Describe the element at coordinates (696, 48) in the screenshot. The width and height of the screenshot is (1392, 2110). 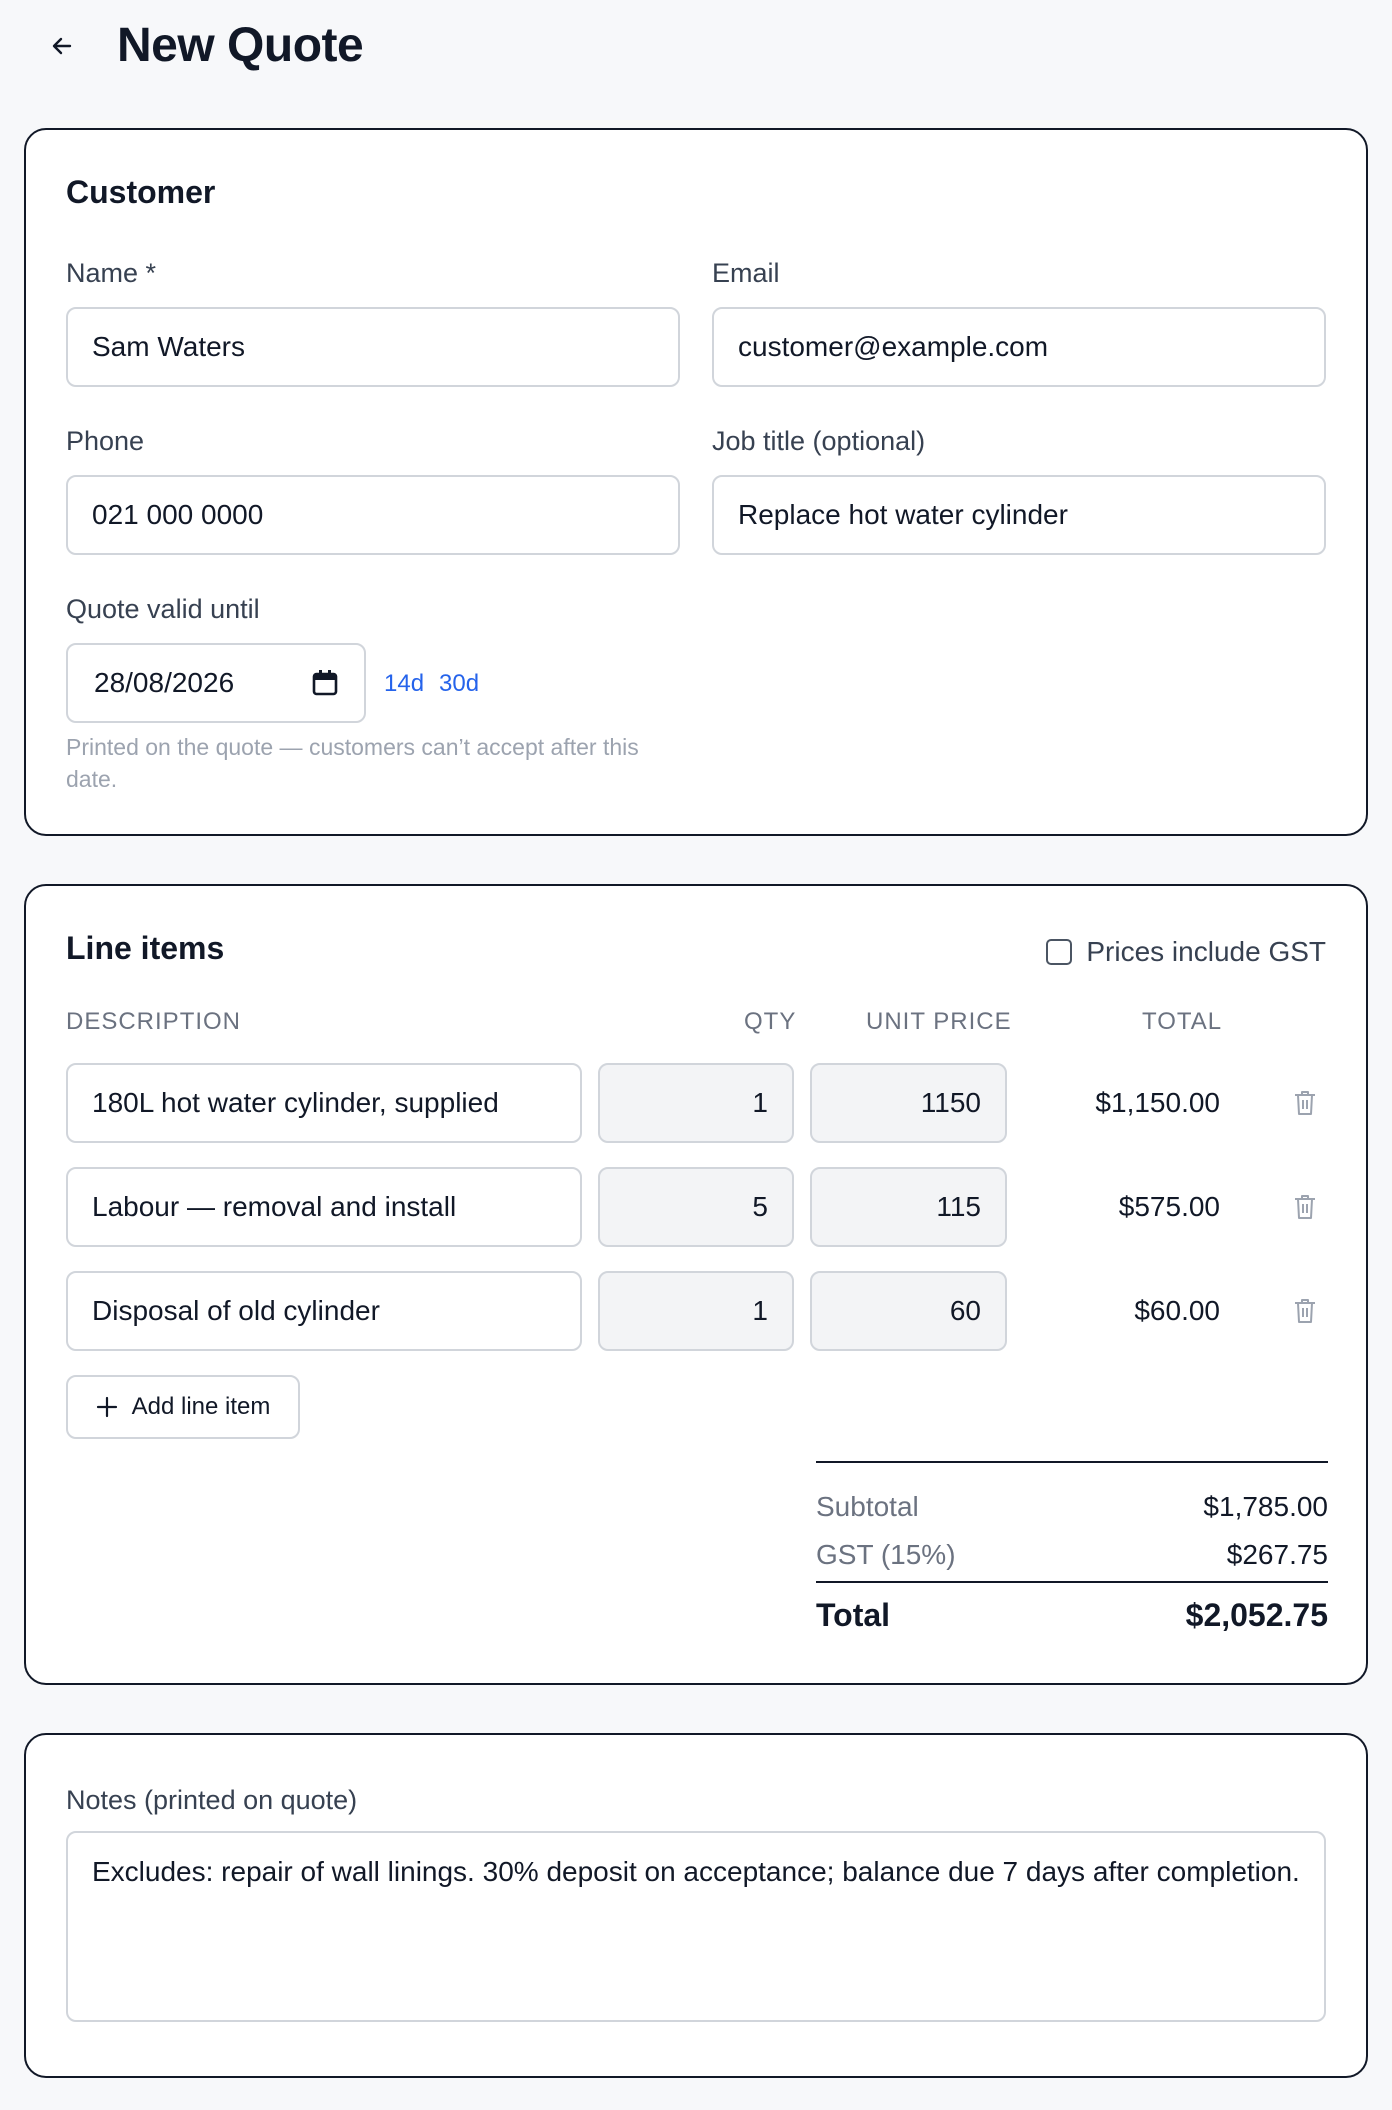
I see `page-header: New Quote` at that location.